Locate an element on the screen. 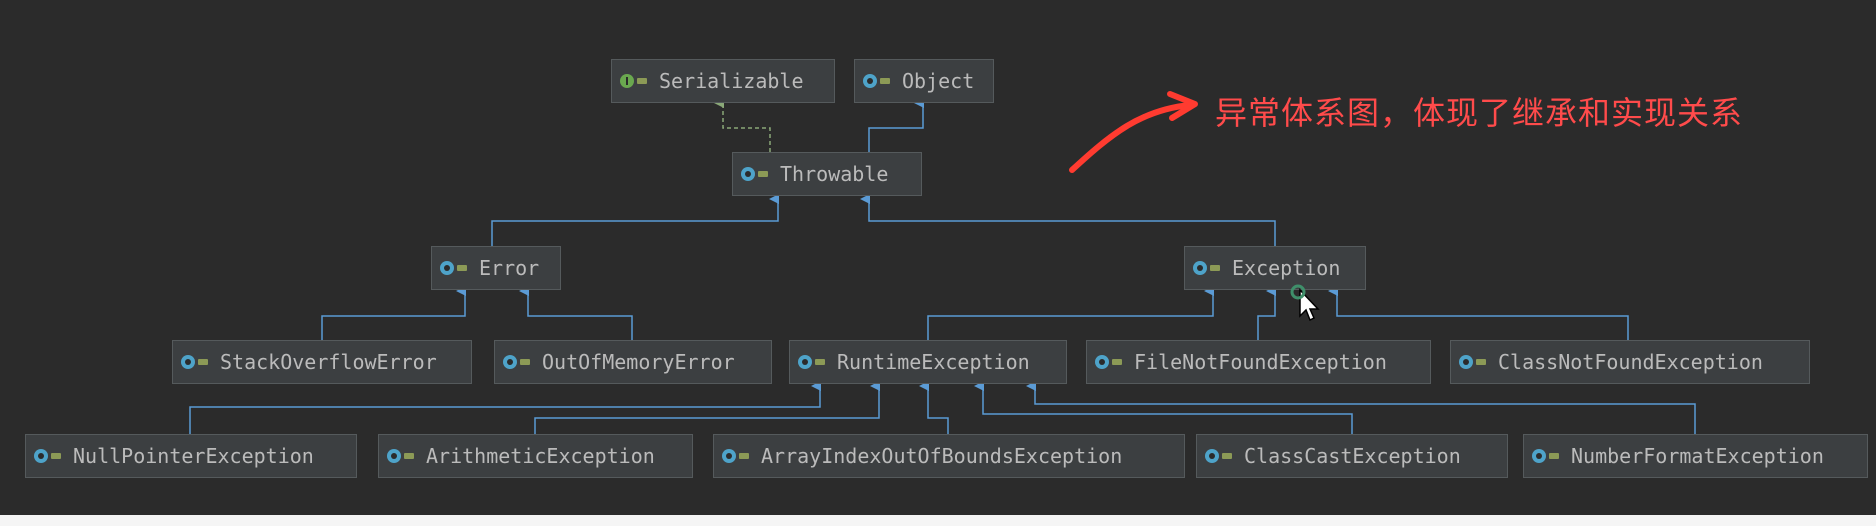 The image size is (1876, 526). node-nullpointerexception: NullPointerException is located at coordinates (191, 456).